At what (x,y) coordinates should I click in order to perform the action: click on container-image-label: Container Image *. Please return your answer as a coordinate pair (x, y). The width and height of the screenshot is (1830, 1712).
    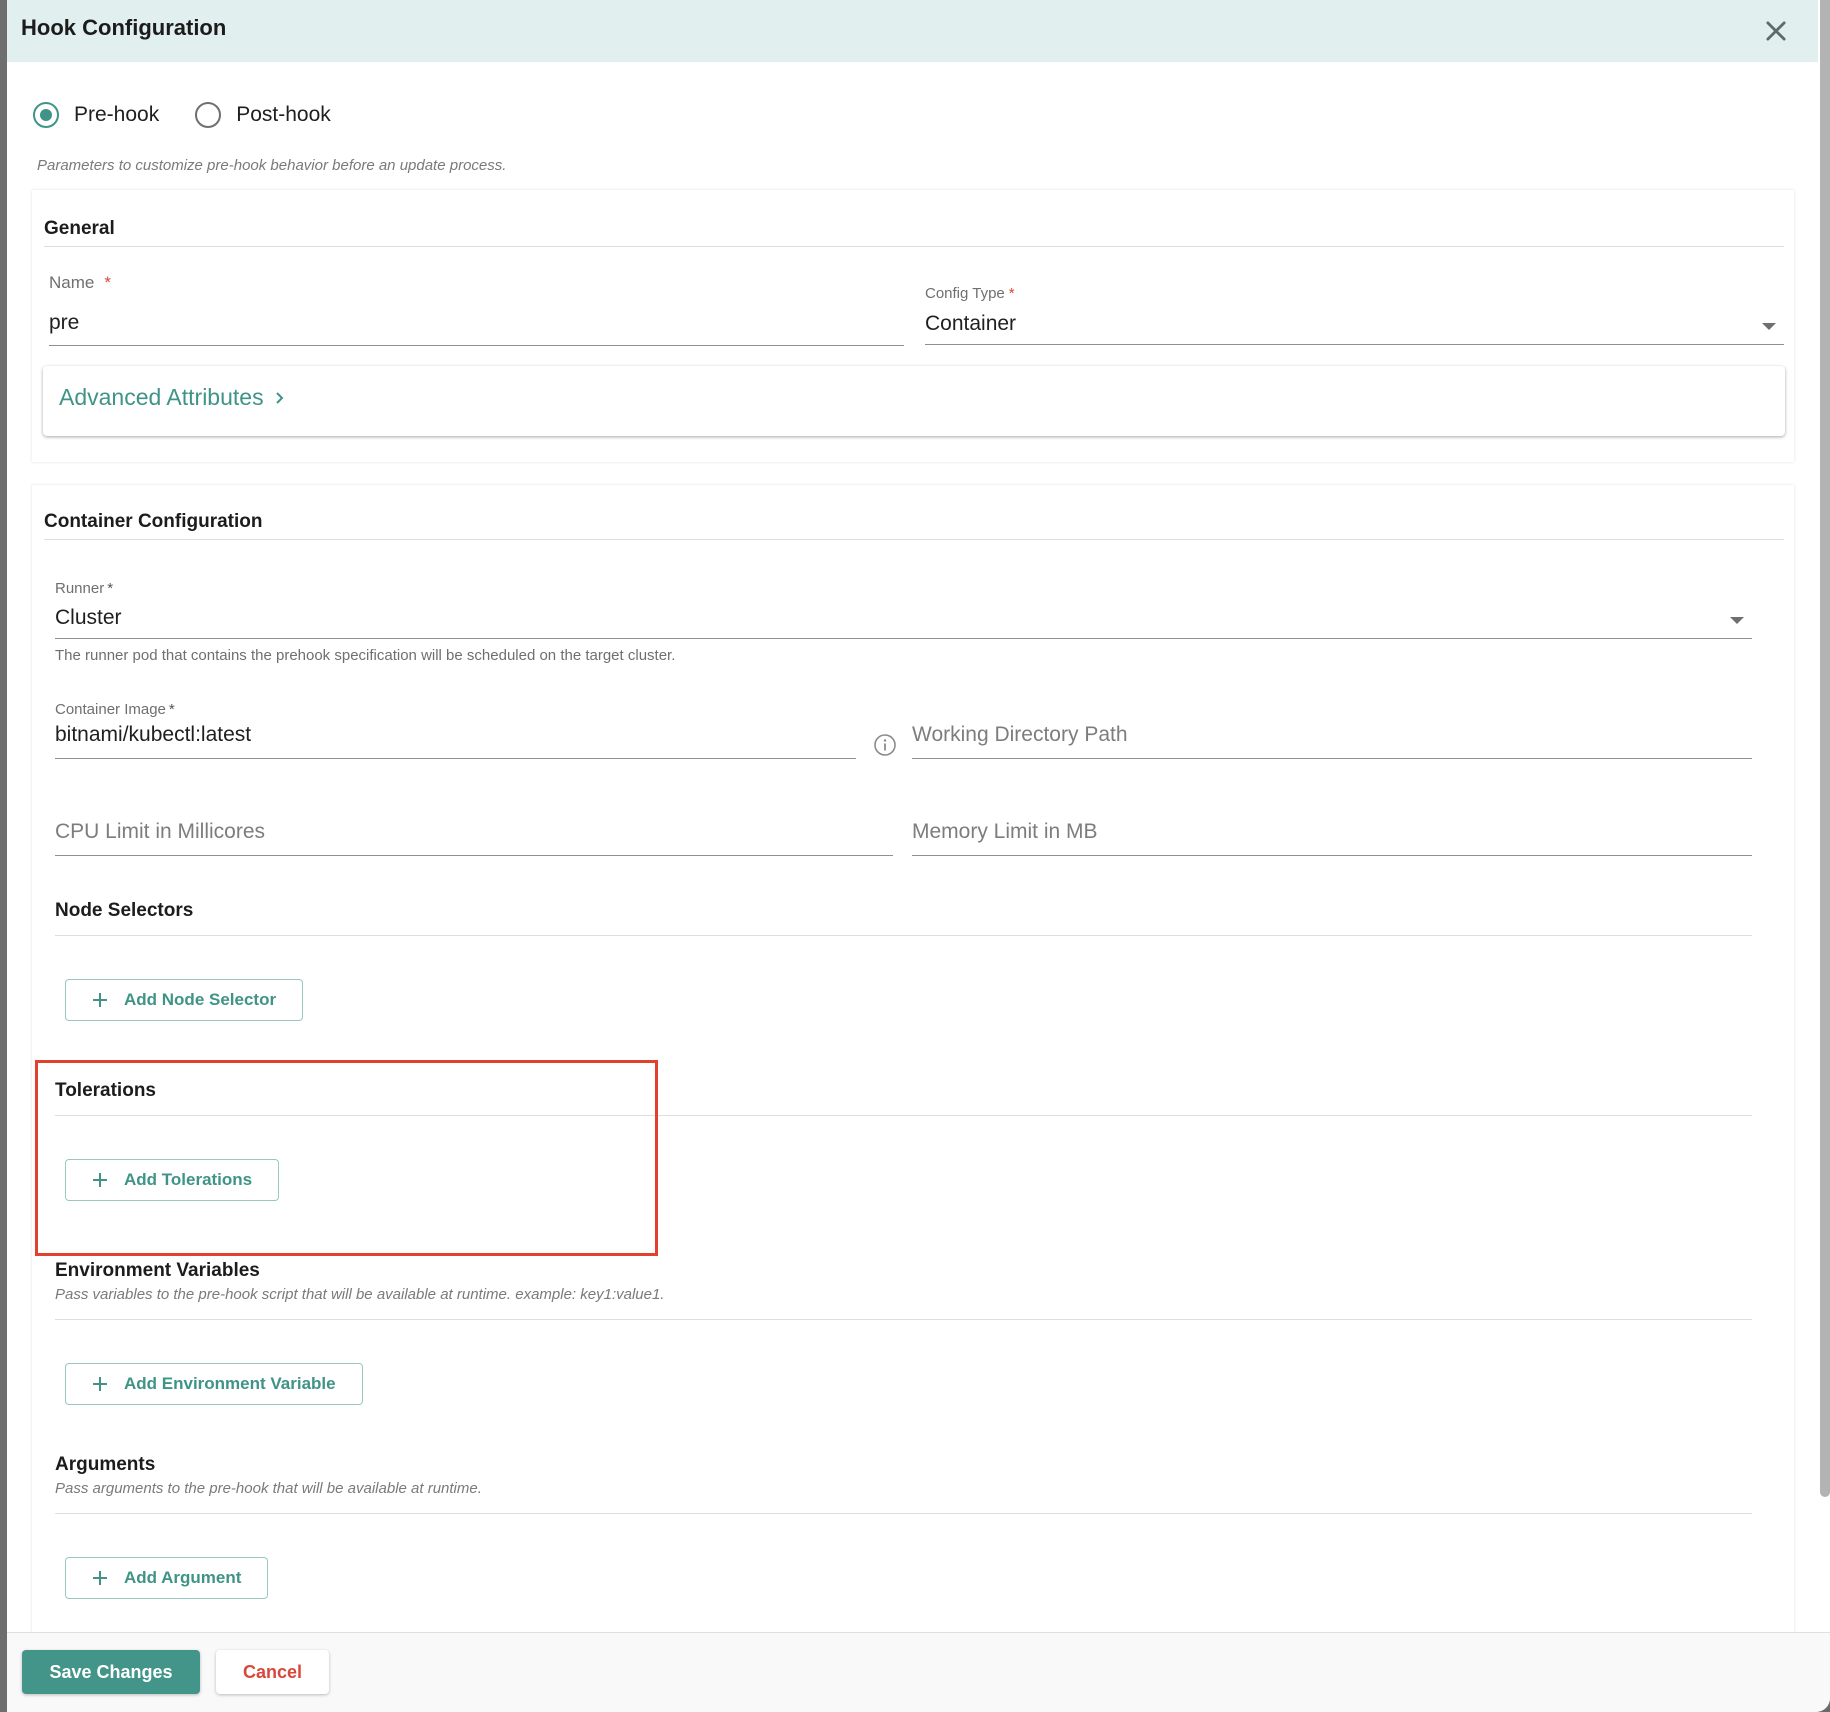
    Looking at the image, I should click on (115, 709).